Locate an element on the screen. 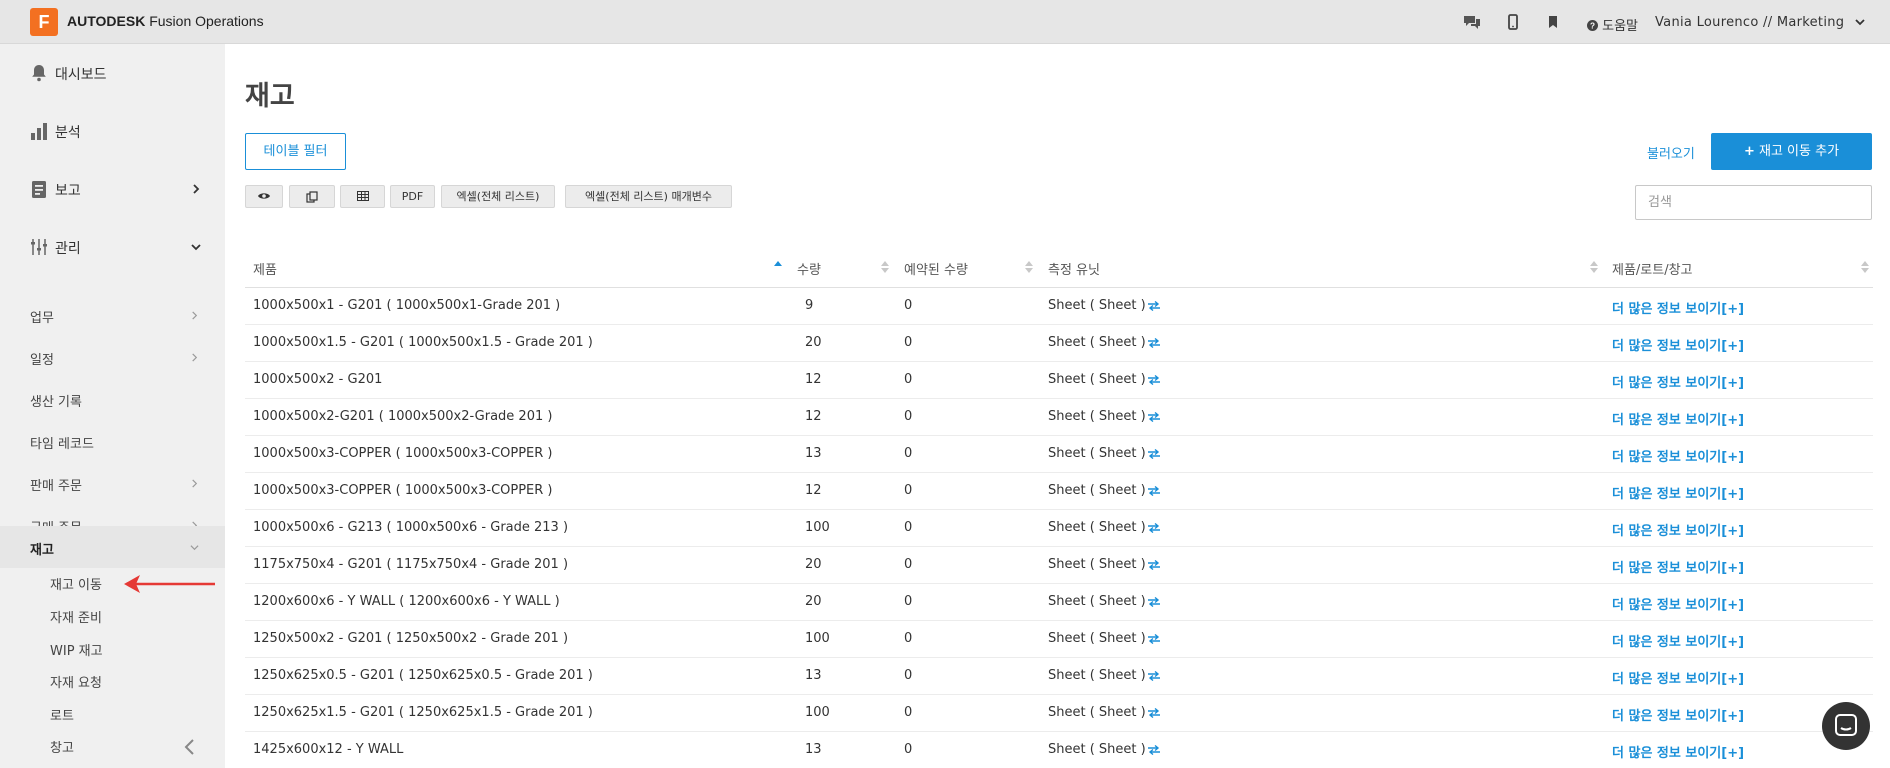 Image resolution: width=1890 pixels, height=768 pixels. sidebar-item-inventory: 재고 is located at coordinates (112, 547).